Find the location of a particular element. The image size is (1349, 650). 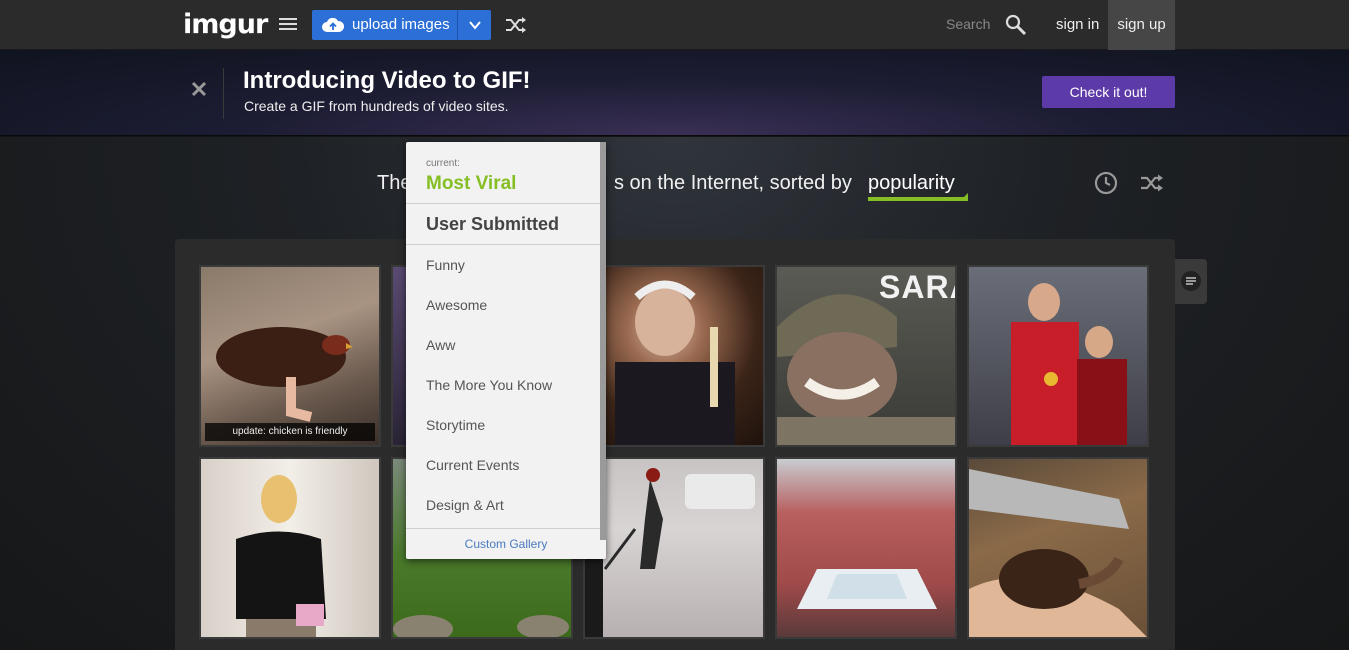

menu-item-funny: Funny is located at coordinates (445, 265).